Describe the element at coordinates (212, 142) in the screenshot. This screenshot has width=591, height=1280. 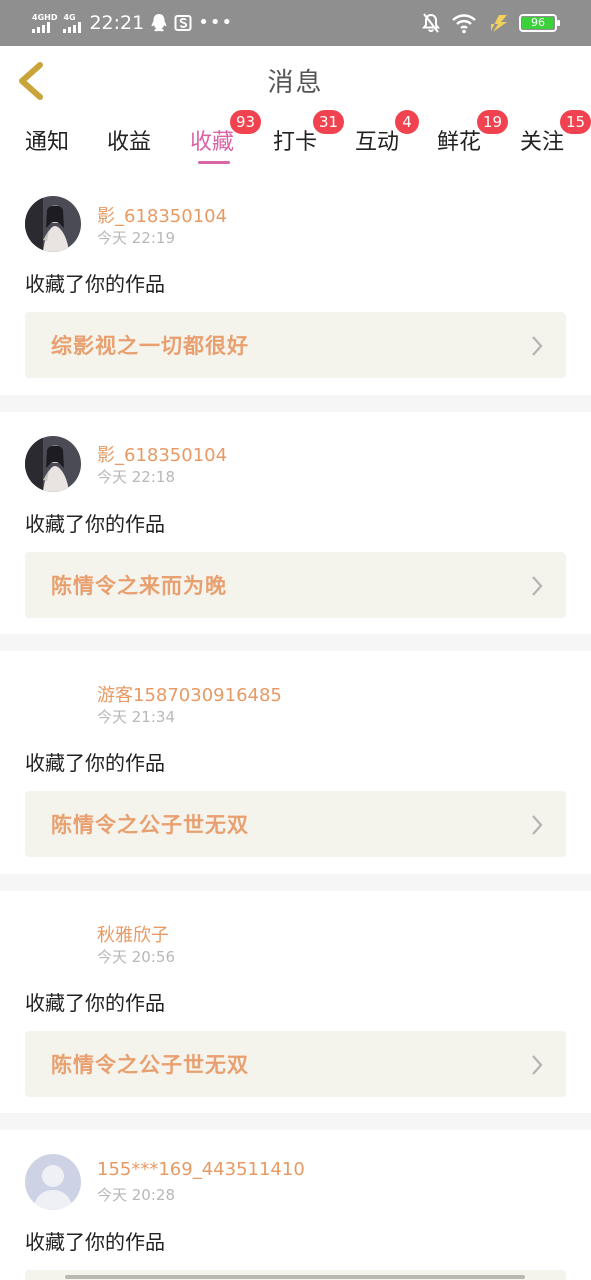
I see `tab-label: 收藏` at that location.